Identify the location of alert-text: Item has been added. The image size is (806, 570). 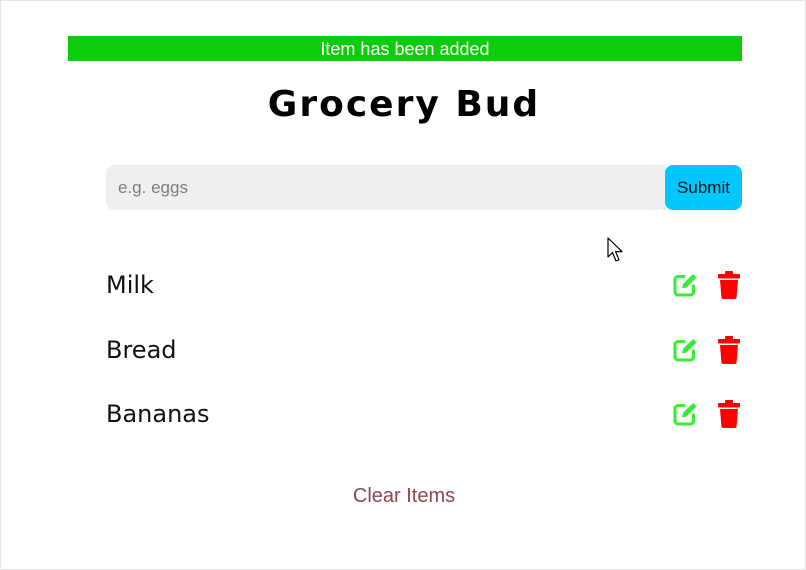
(405, 49).